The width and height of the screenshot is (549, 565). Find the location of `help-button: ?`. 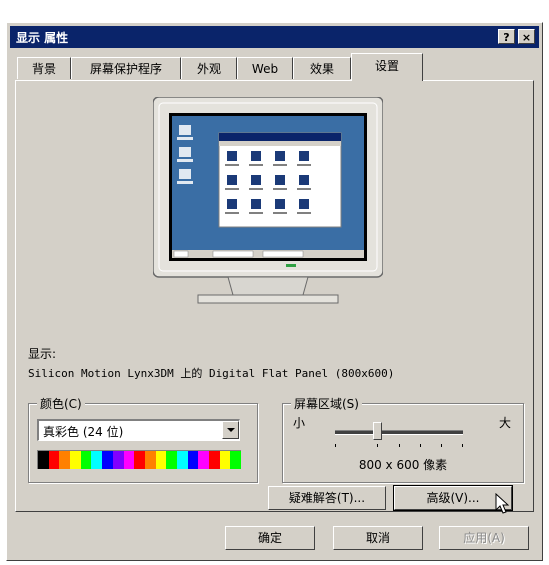

help-button: ? is located at coordinates (506, 36).